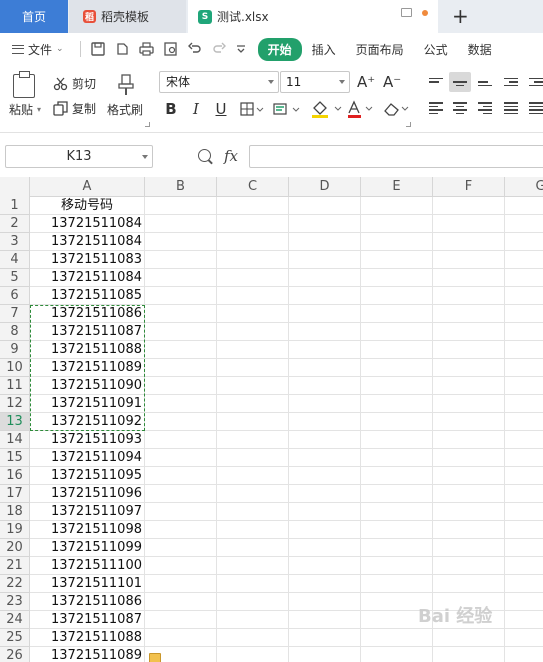 Image resolution: width=543 pixels, height=662 pixels. What do you see at coordinates (325, 224) in the screenshot?
I see `cell-d2` at bounding box center [325, 224].